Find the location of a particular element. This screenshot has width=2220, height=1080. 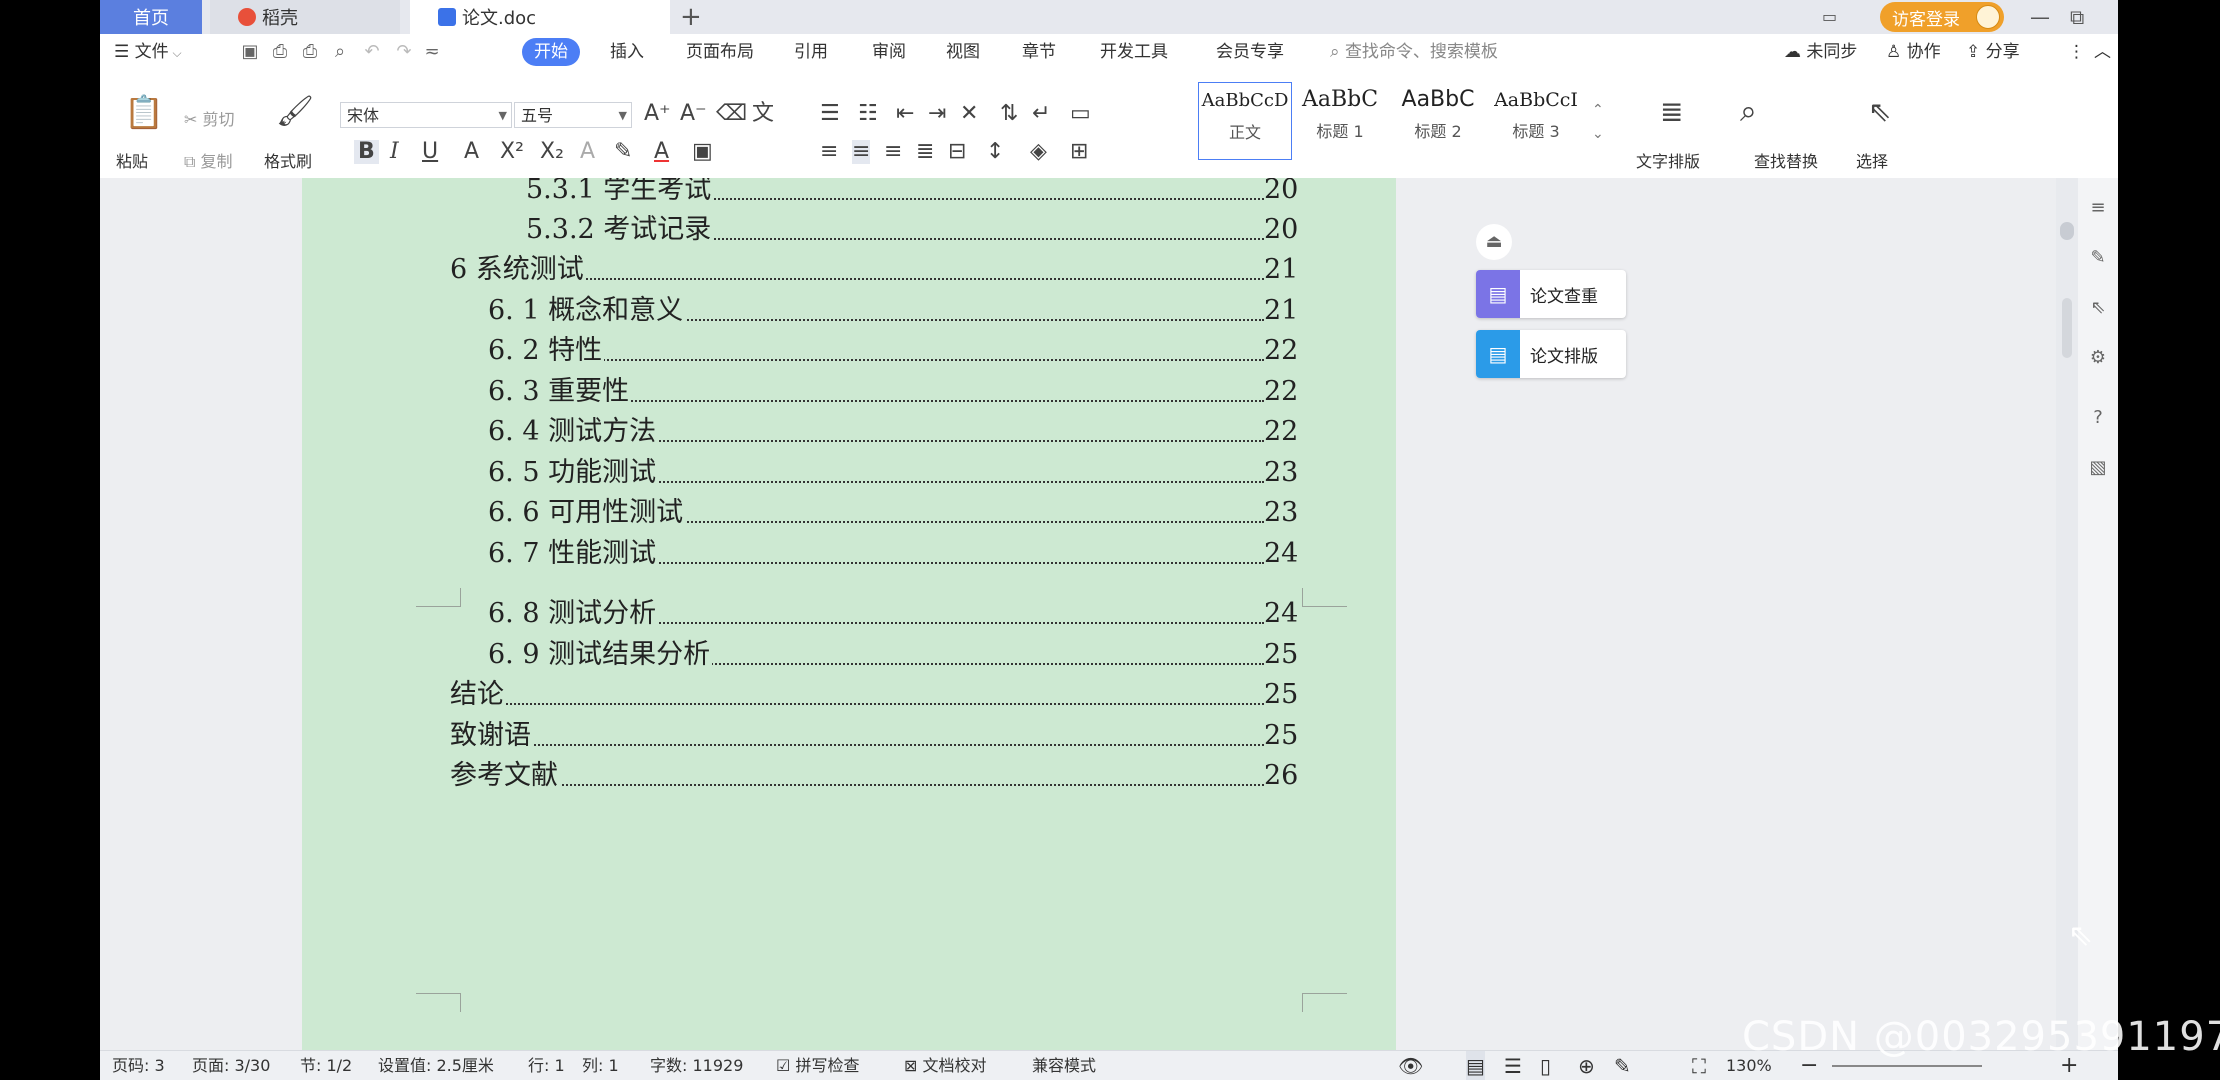

text-layout-icon: ≣ is located at coordinates (1671, 112).